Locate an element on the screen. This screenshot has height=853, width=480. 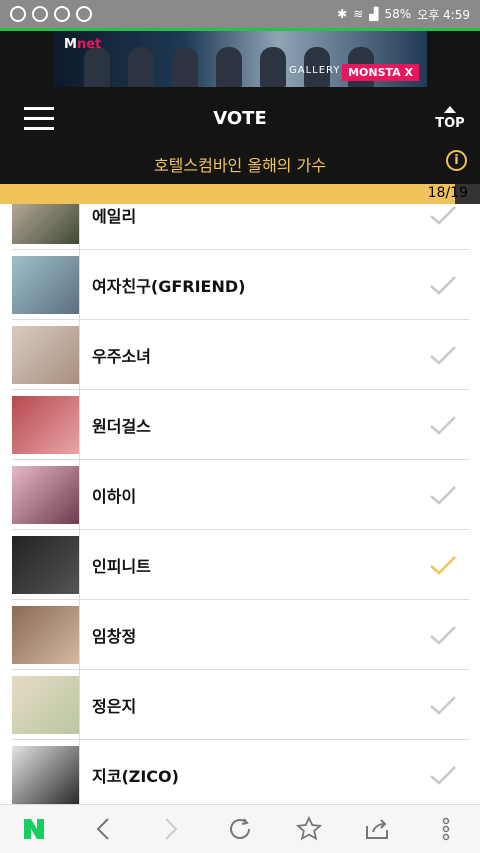
mnet-logo-suffix: net is located at coordinates (89, 44).